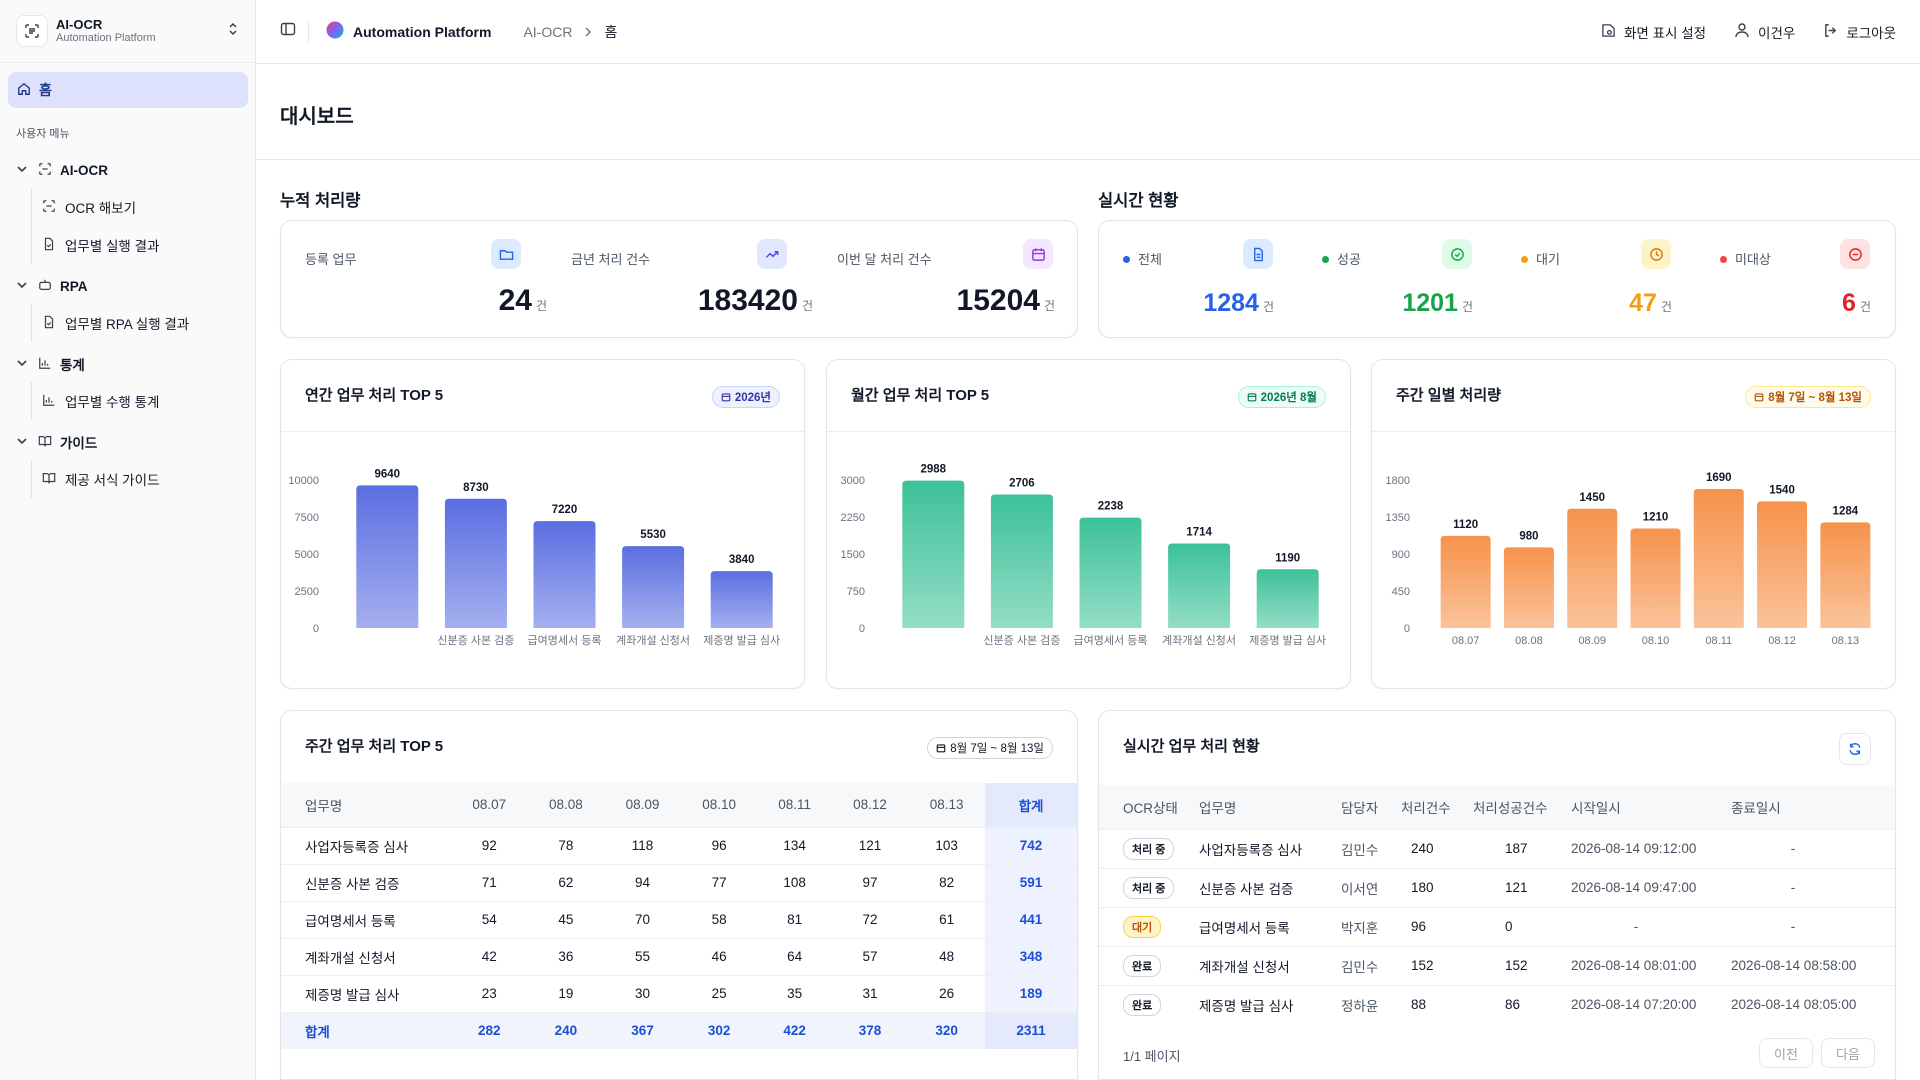  I want to click on total-cell: 742, so click(1031, 845).